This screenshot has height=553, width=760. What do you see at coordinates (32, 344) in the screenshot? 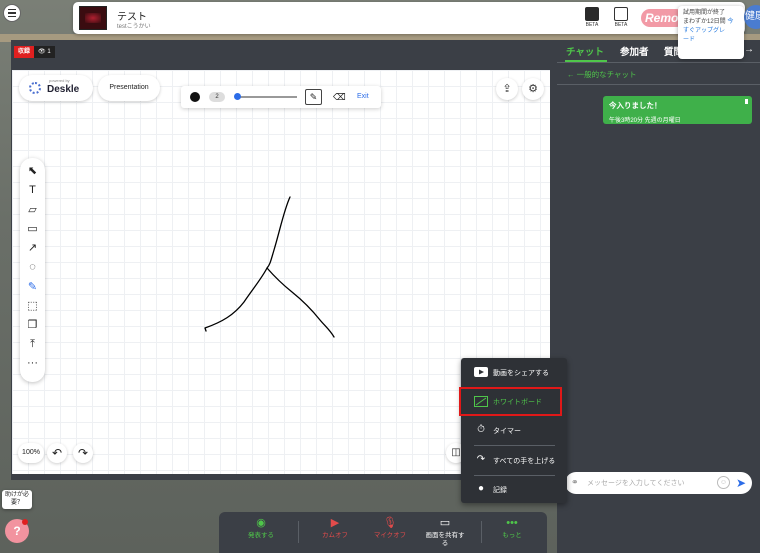
I see `upload-tool-icon: ⤒` at bounding box center [32, 344].